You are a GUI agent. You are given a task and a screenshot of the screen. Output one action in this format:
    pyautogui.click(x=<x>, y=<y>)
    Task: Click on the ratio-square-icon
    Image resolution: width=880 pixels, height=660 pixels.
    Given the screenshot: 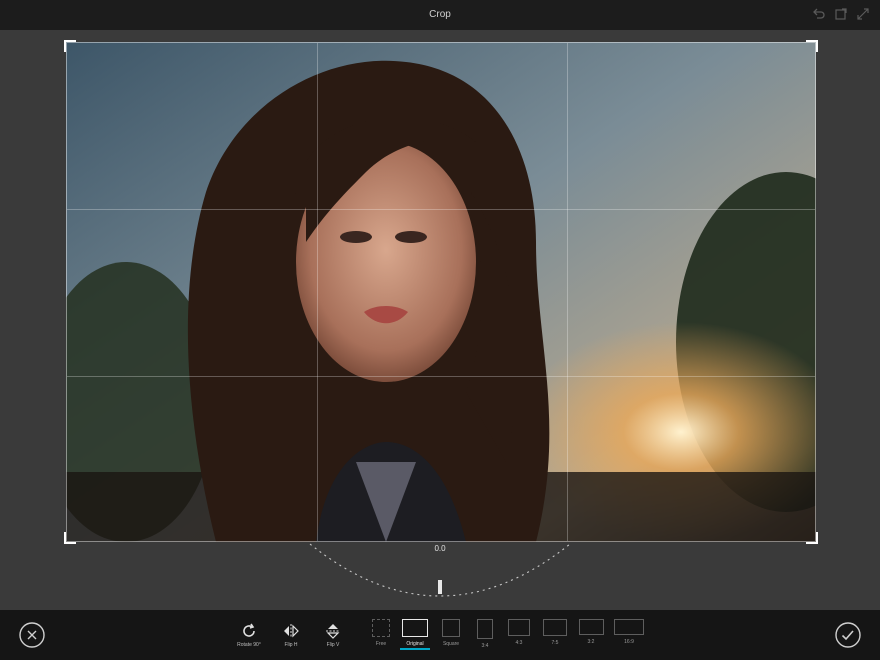 What is the action you would take?
    pyautogui.click(x=451, y=628)
    